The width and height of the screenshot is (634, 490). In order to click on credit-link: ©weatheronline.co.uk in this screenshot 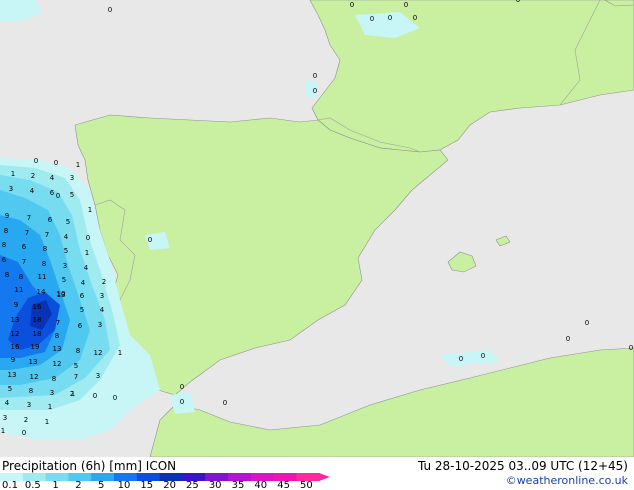, I will do `click(567, 480)`.